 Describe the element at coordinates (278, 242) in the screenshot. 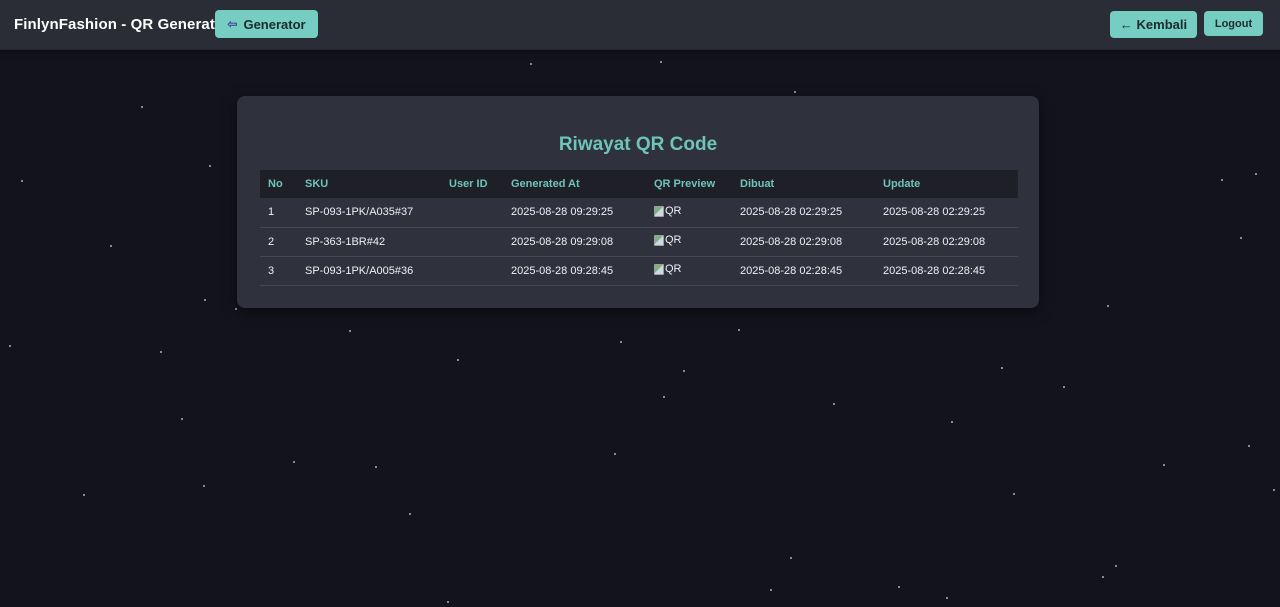

I see `cell-no: 2` at that location.